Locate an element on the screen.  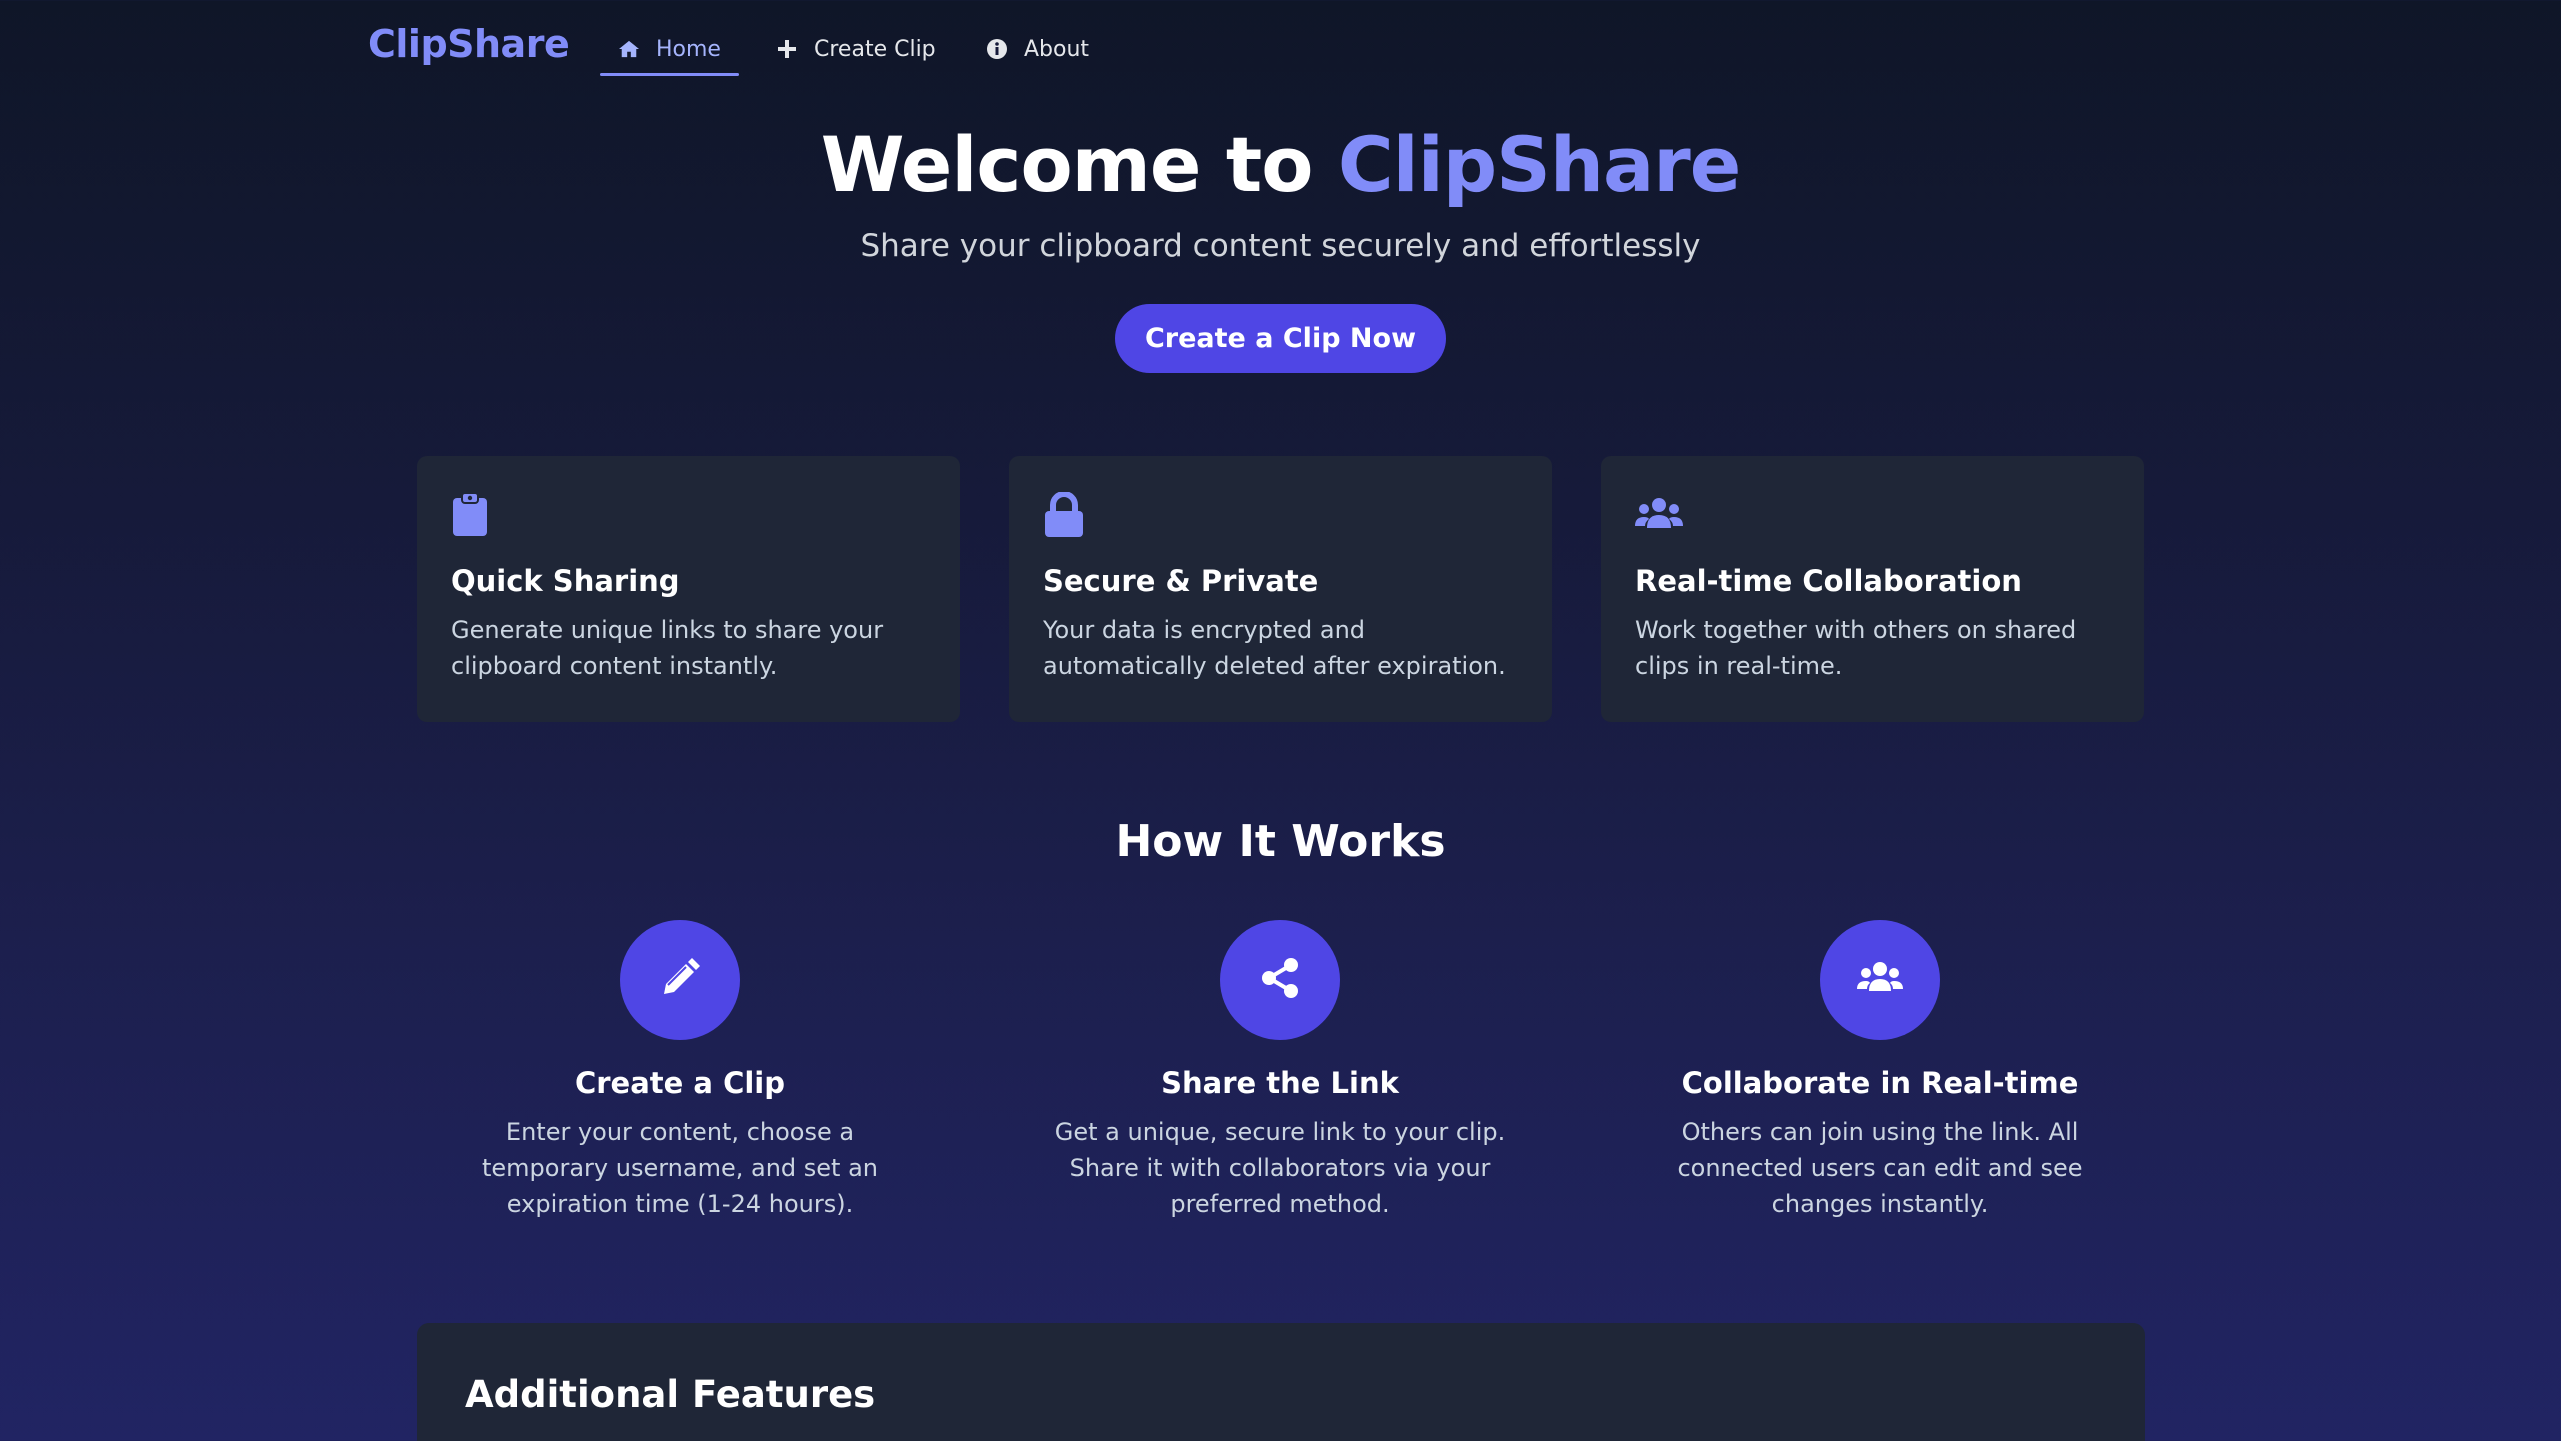
top-nav: ClipShare Home Create Clip About is located at coordinates (1280, 45).